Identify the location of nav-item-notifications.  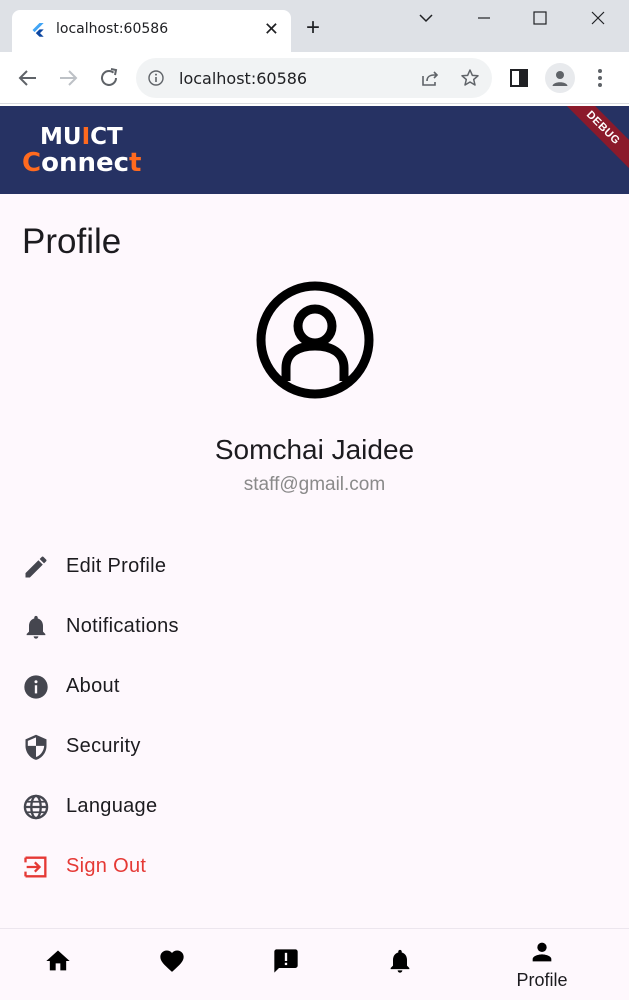
(400, 964).